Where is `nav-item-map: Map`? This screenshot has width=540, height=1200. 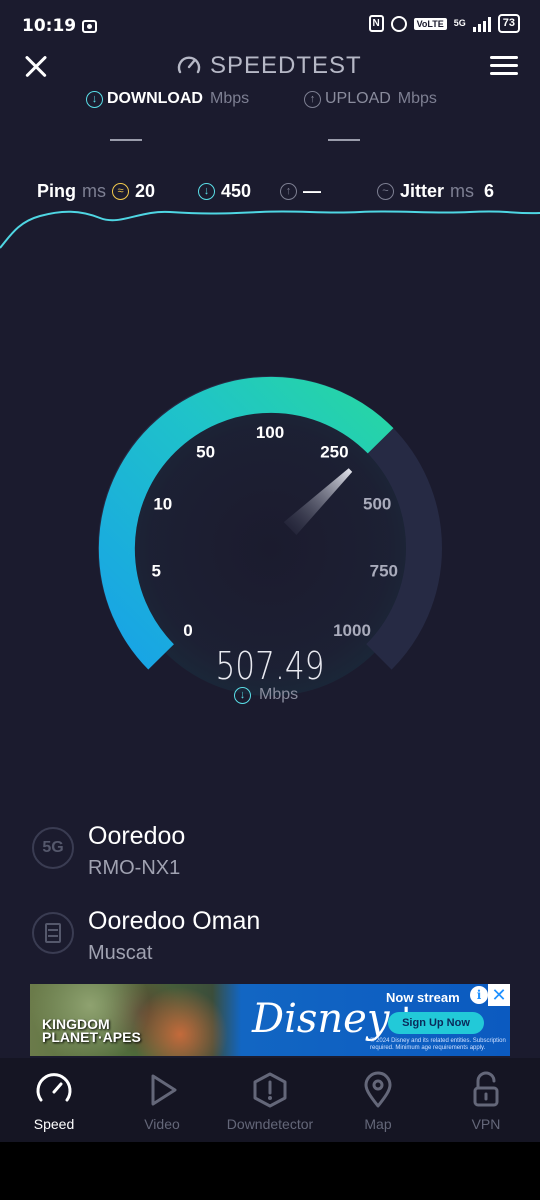
nav-item-map: Map is located at coordinates (378, 1100).